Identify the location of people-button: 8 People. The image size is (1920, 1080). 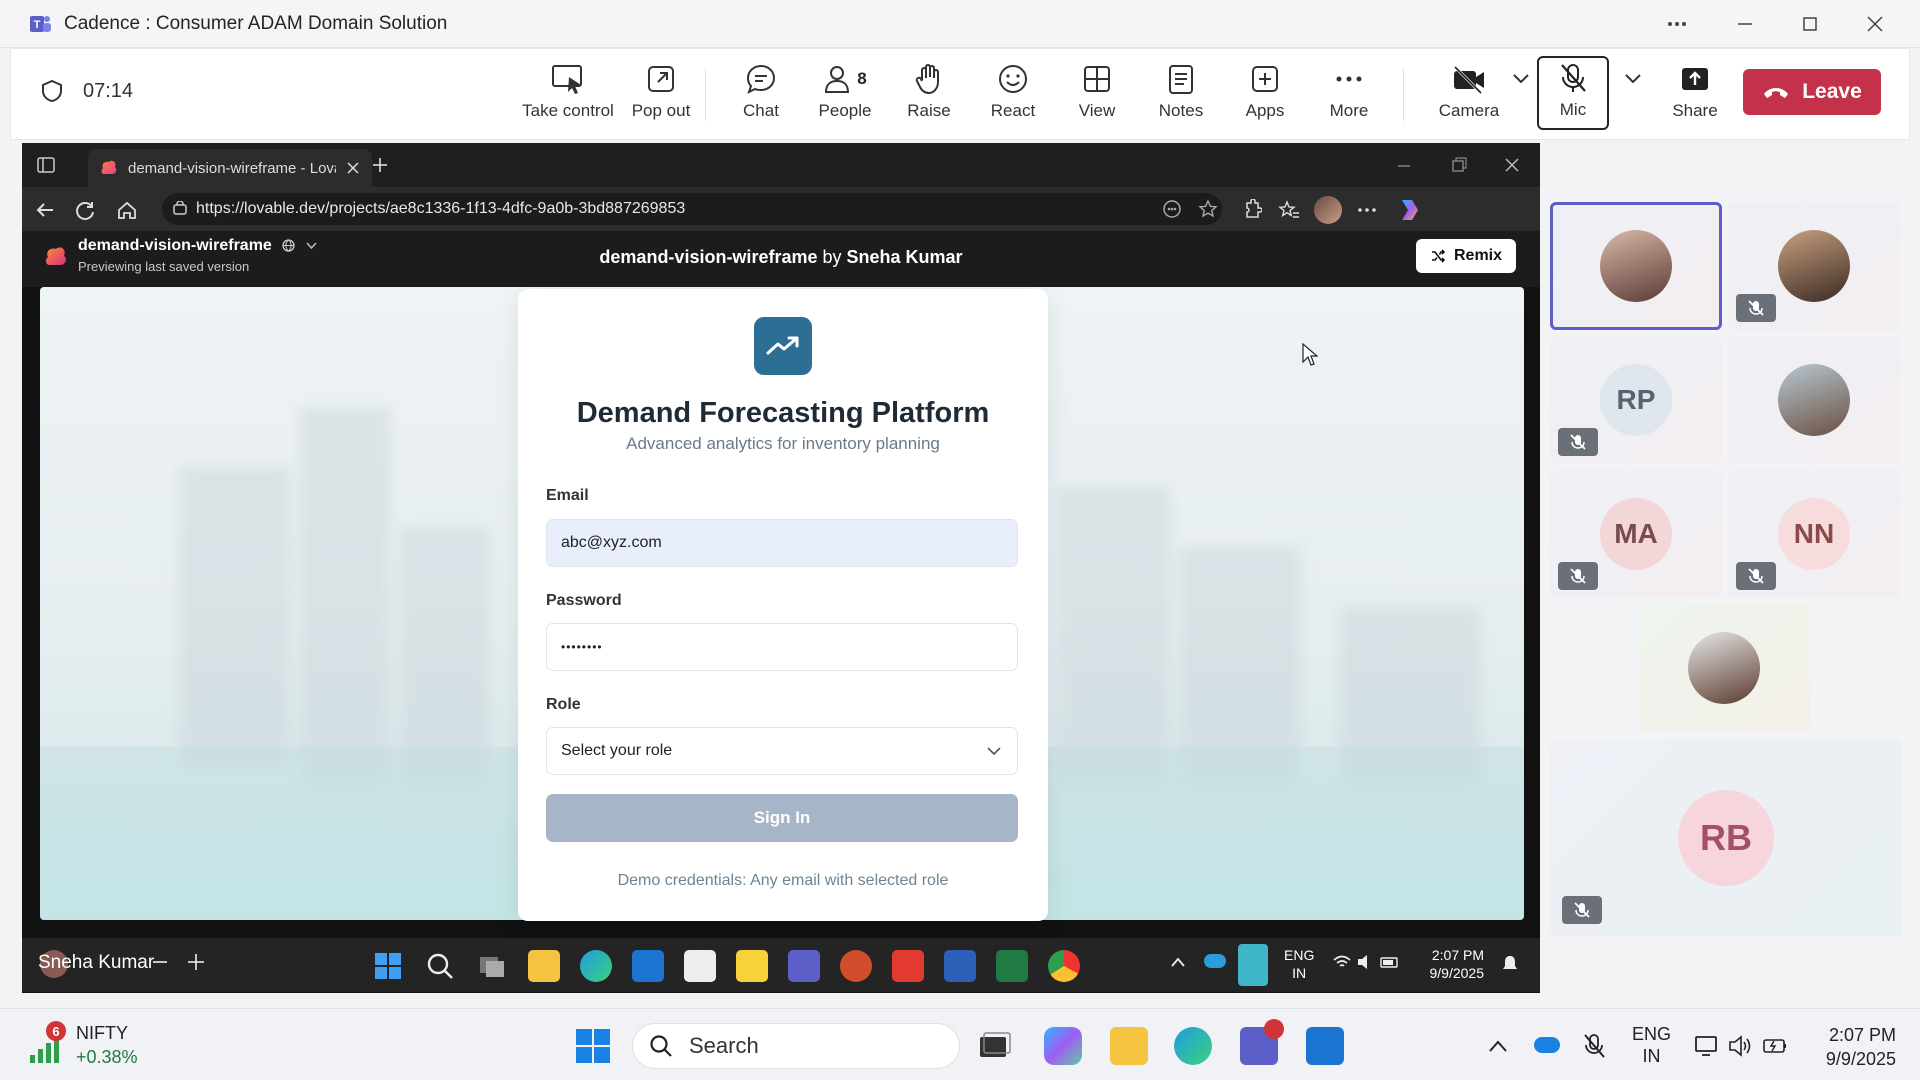
(845, 97).